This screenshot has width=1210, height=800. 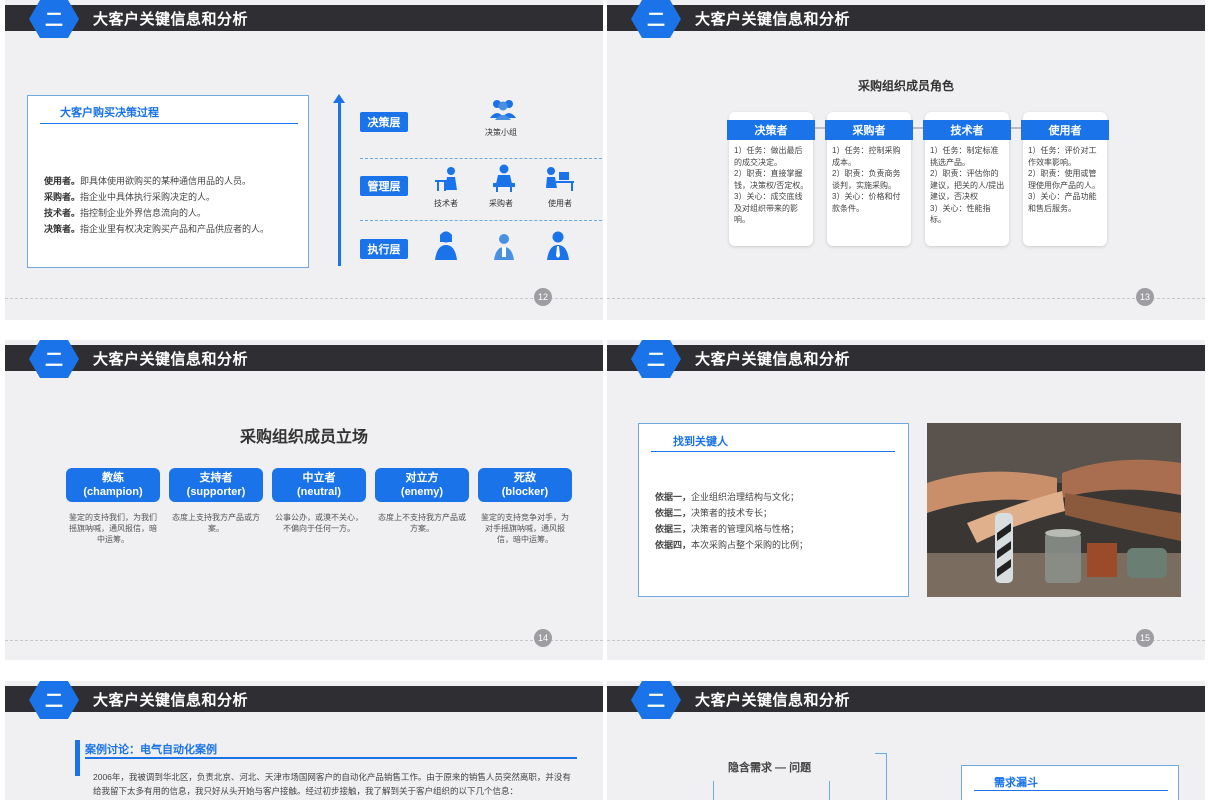 What do you see at coordinates (319, 523) in the screenshot?
I see `stance-desc: 公事公办，或漠不关心，不偏向于任何一方。` at bounding box center [319, 523].